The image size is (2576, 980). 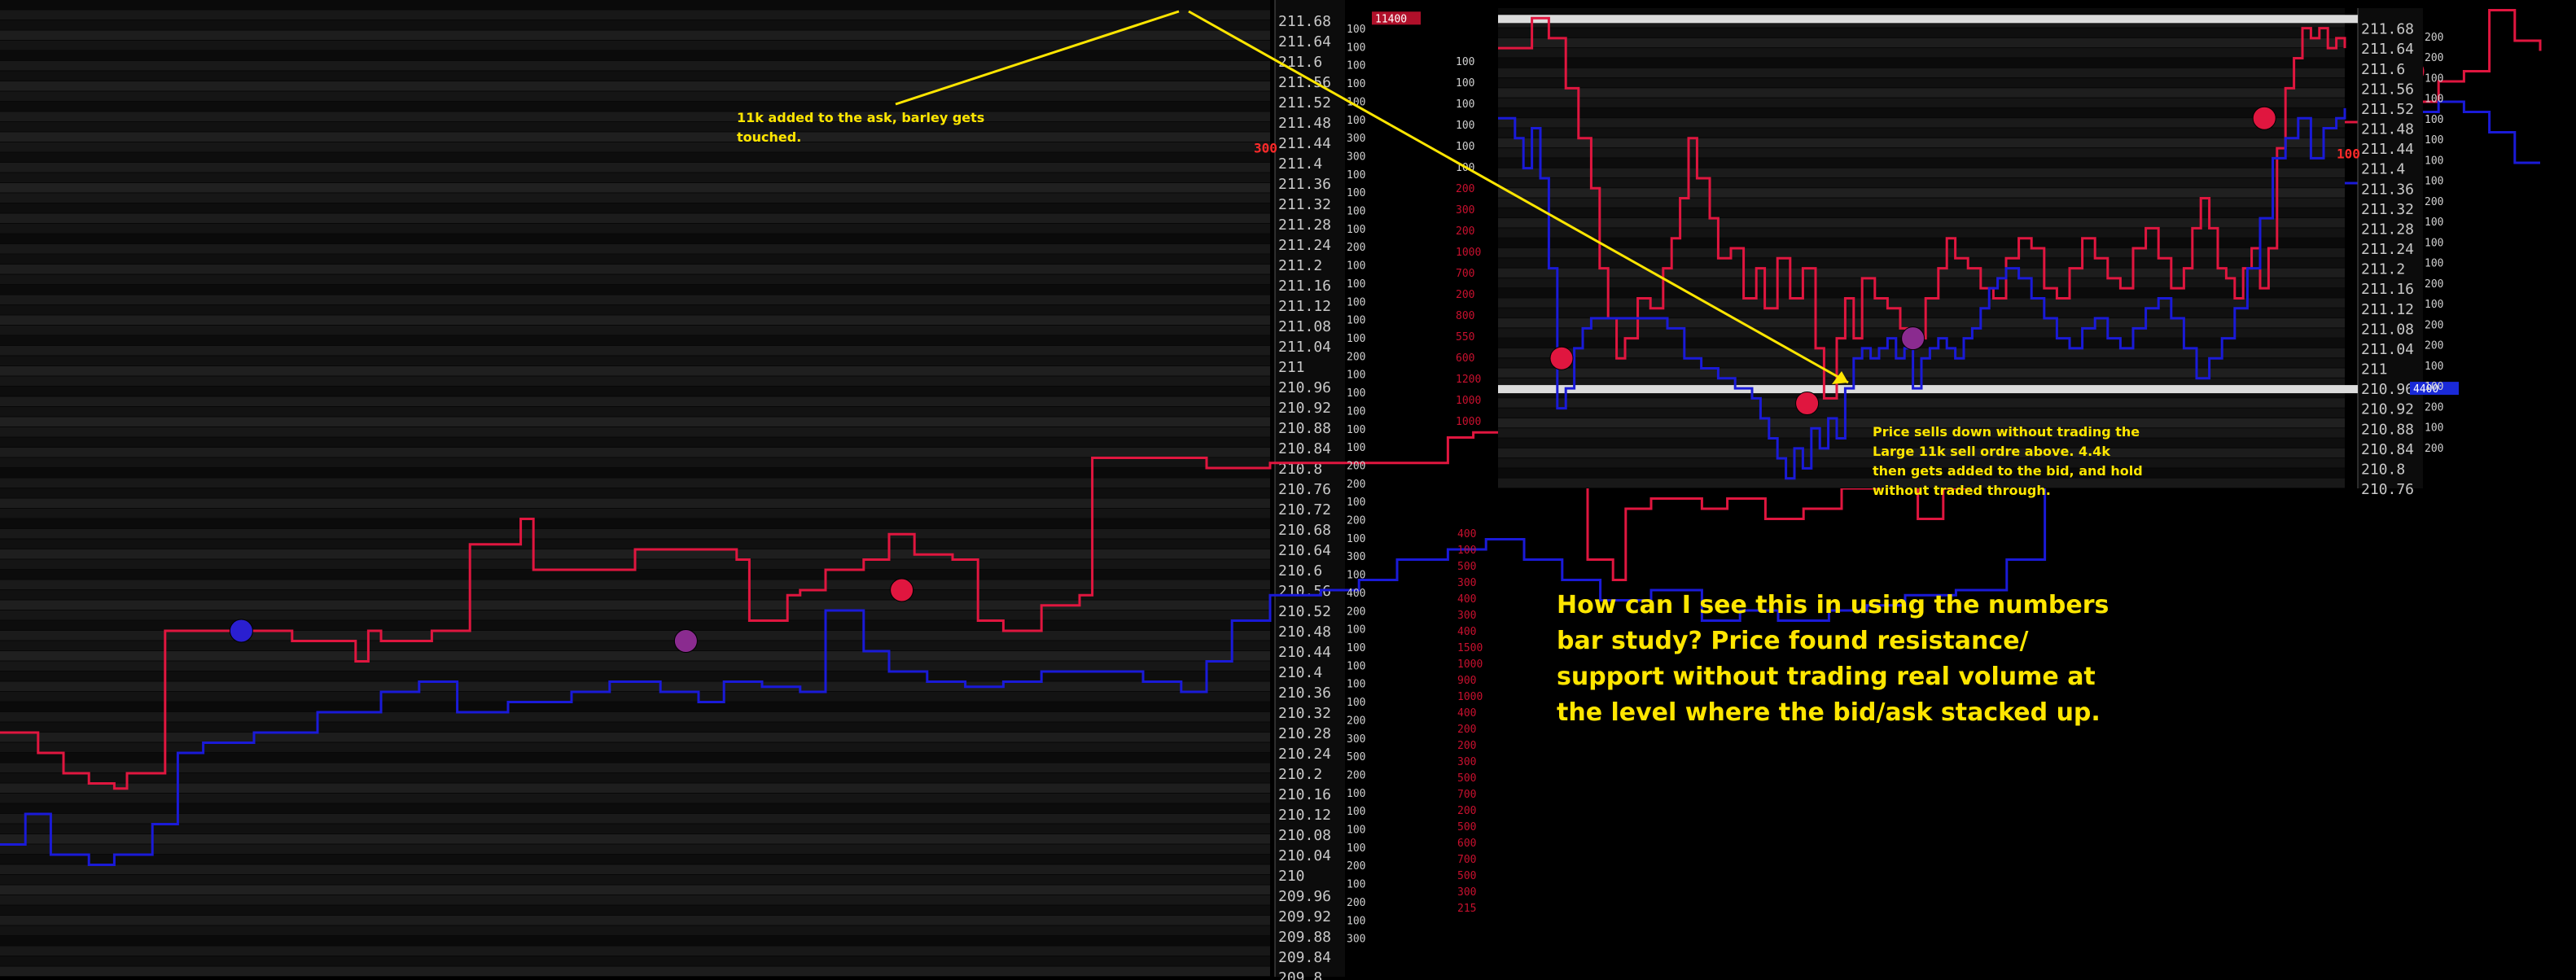 What do you see at coordinates (1304, 653) in the screenshot?
I see `price-tick-label: 210.44` at bounding box center [1304, 653].